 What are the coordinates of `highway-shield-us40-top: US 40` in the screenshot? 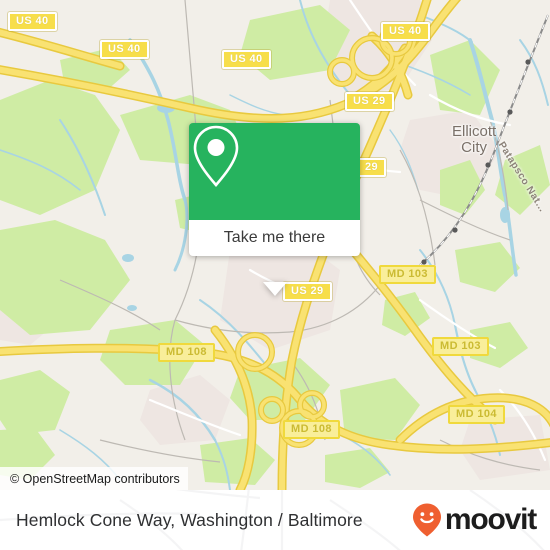 It's located at (405, 31).